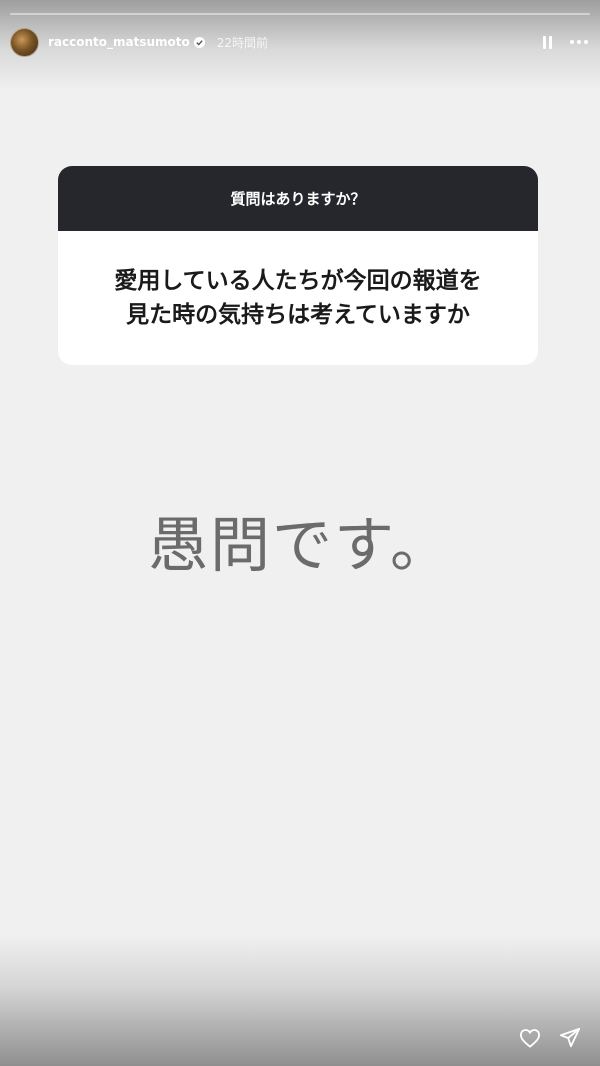  I want to click on timestamp: 22時間前, so click(242, 42).